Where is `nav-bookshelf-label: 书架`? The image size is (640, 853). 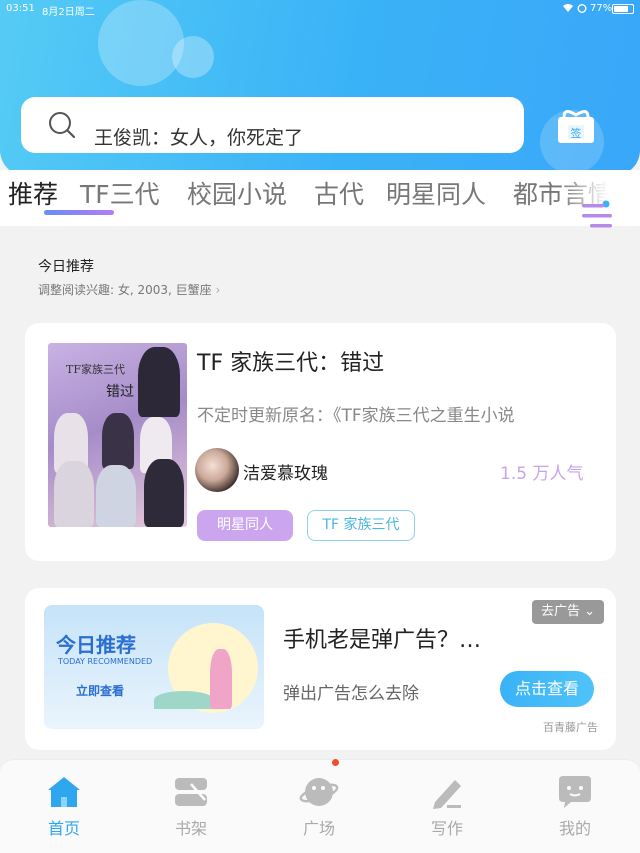
nav-bookshelf-label: 书架 is located at coordinates (190, 828).